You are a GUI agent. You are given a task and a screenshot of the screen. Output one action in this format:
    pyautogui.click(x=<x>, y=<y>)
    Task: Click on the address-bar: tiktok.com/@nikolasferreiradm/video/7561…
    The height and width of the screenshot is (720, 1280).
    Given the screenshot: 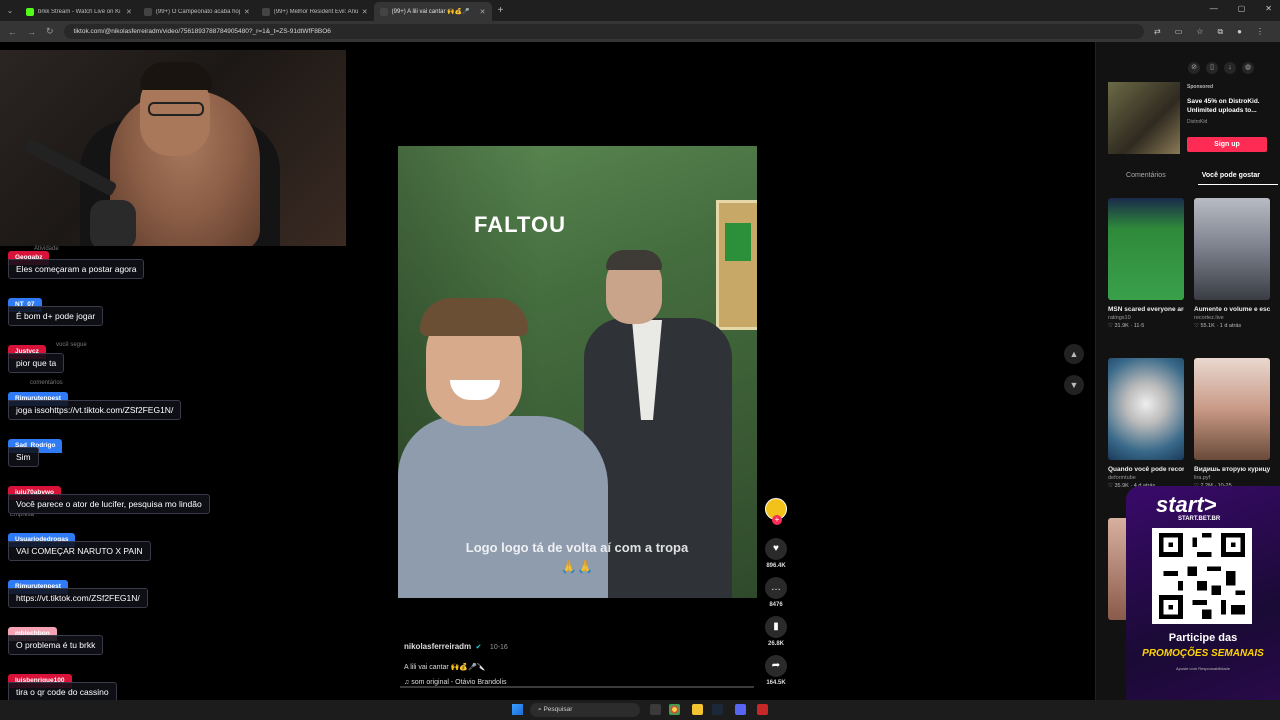 What is the action you would take?
    pyautogui.click(x=603, y=31)
    